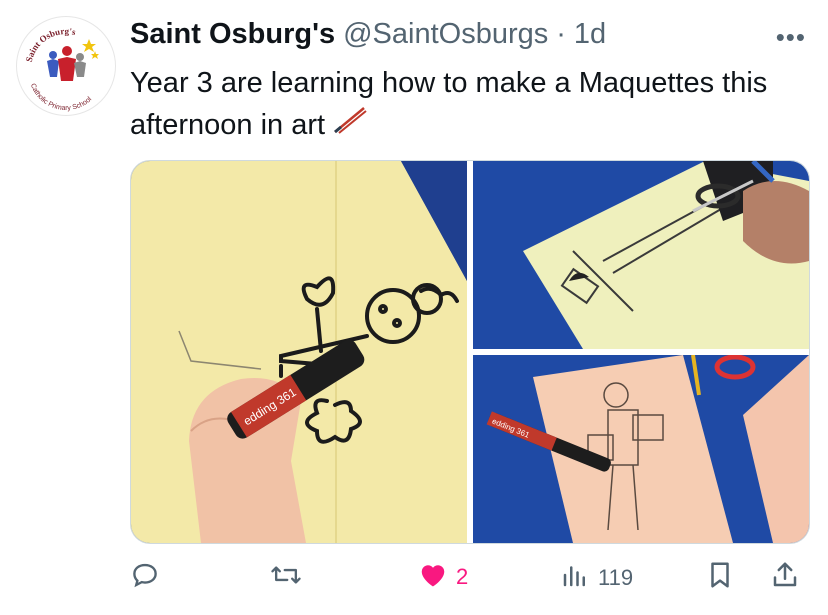 Image resolution: width=828 pixels, height=615 pixels. What do you see at coordinates (445, 34) in the screenshot?
I see `author-handle: @SaintOsburgs` at bounding box center [445, 34].